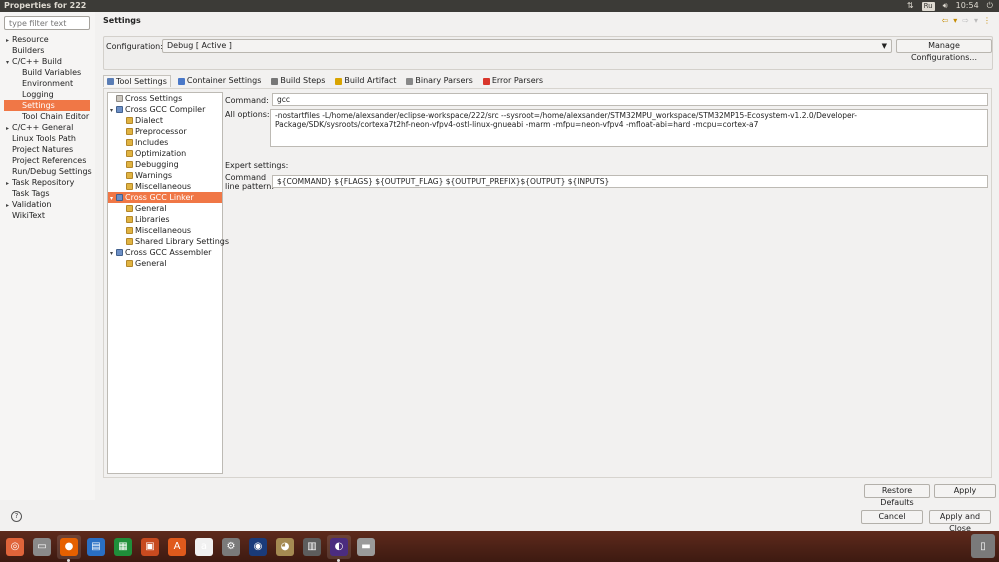  What do you see at coordinates (892, 517) in the screenshot?
I see `cancel-button: Cancel` at bounding box center [892, 517].